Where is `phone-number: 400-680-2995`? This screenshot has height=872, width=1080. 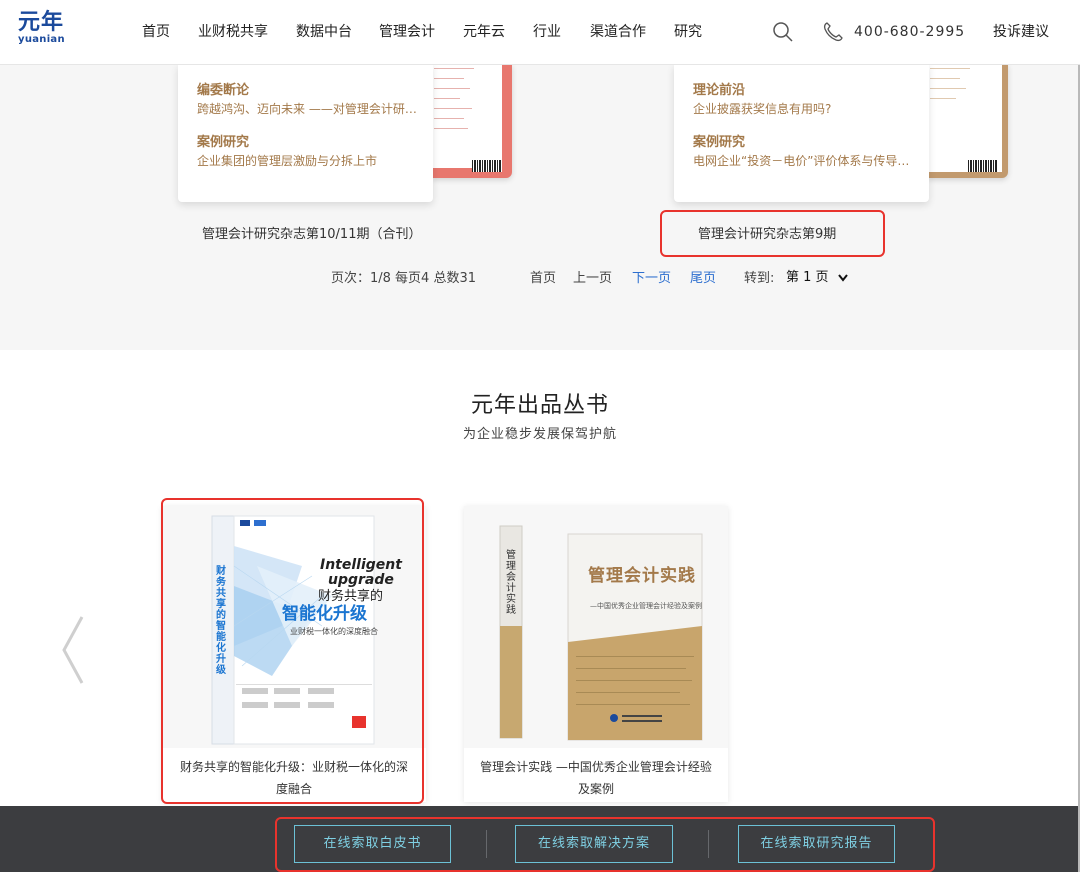
phone-number: 400-680-2995 is located at coordinates (909, 32).